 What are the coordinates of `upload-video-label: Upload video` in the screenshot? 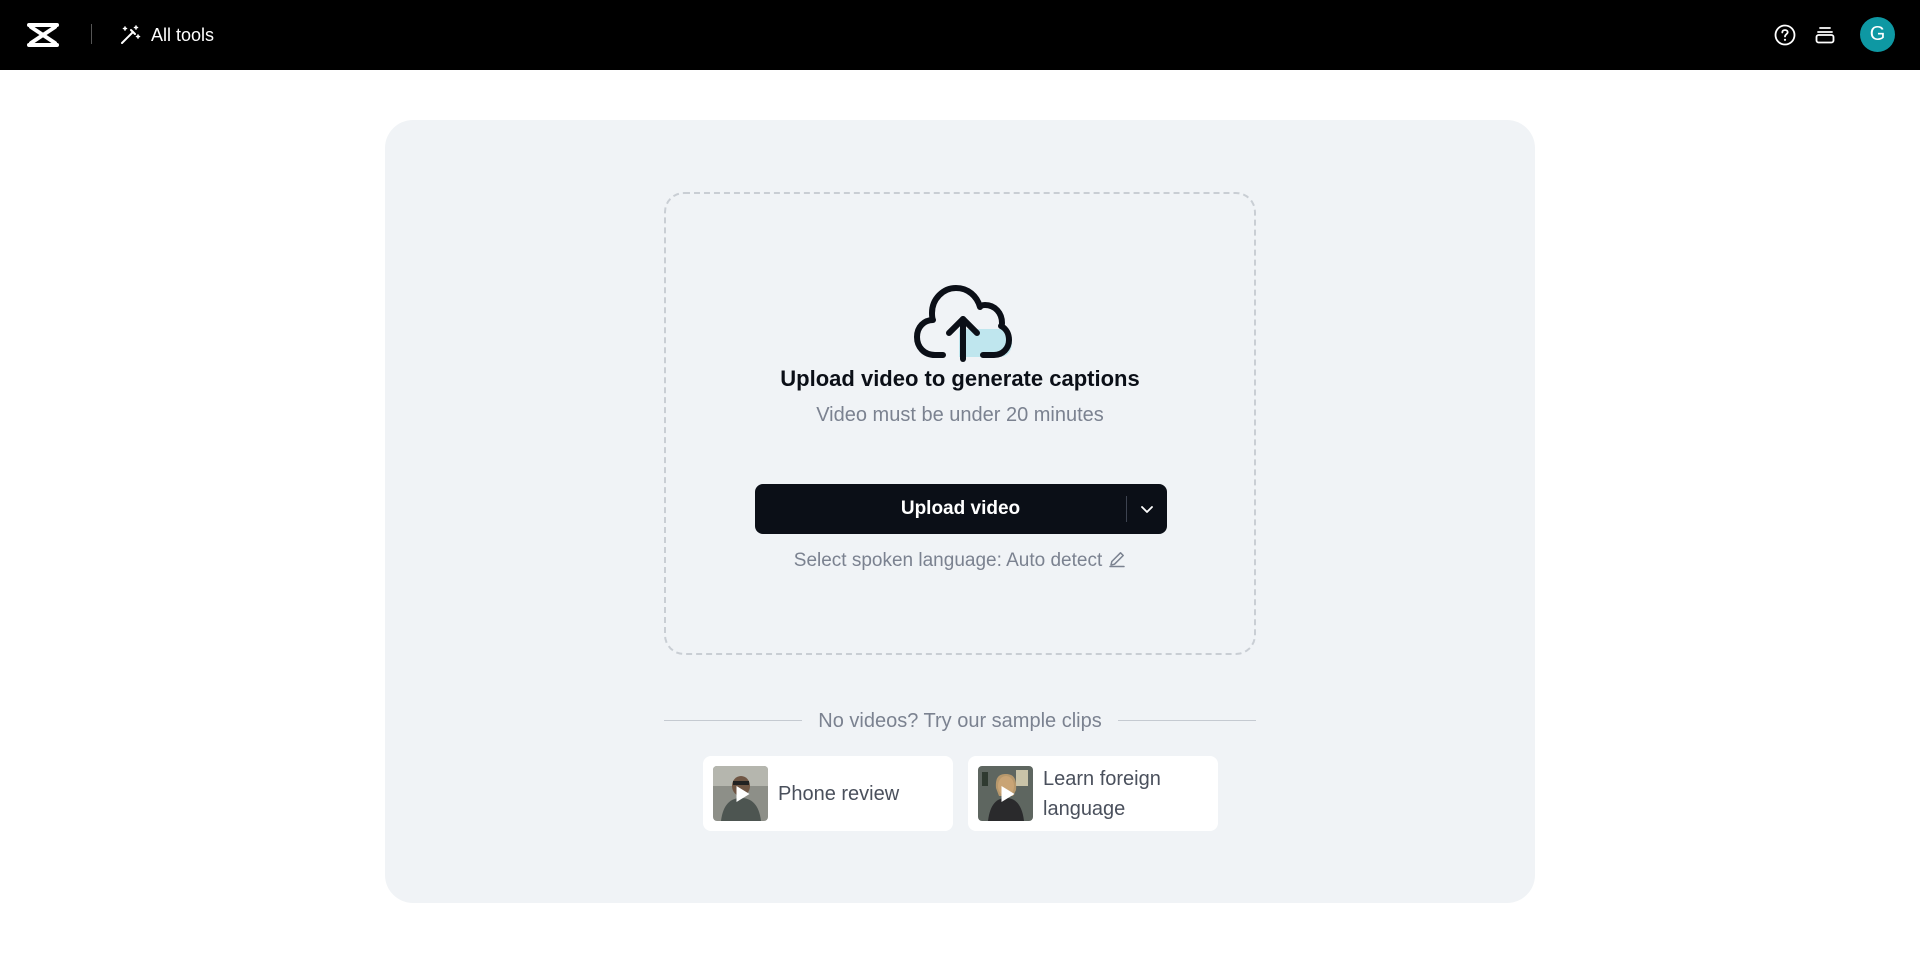 It's located at (960, 508).